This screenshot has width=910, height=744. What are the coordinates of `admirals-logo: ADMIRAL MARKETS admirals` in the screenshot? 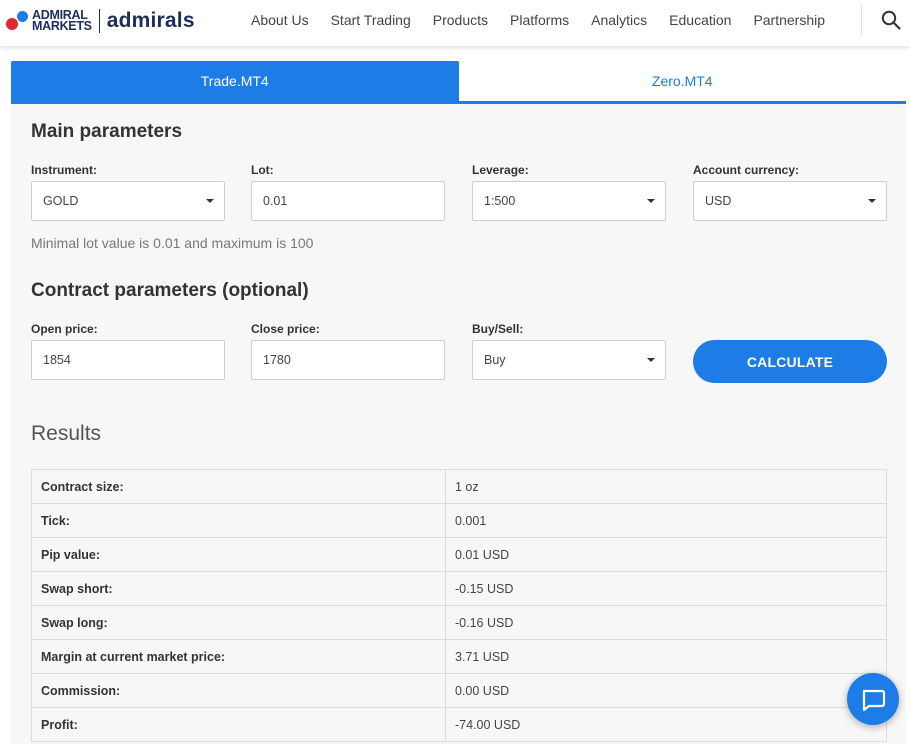 It's located at (100, 21).